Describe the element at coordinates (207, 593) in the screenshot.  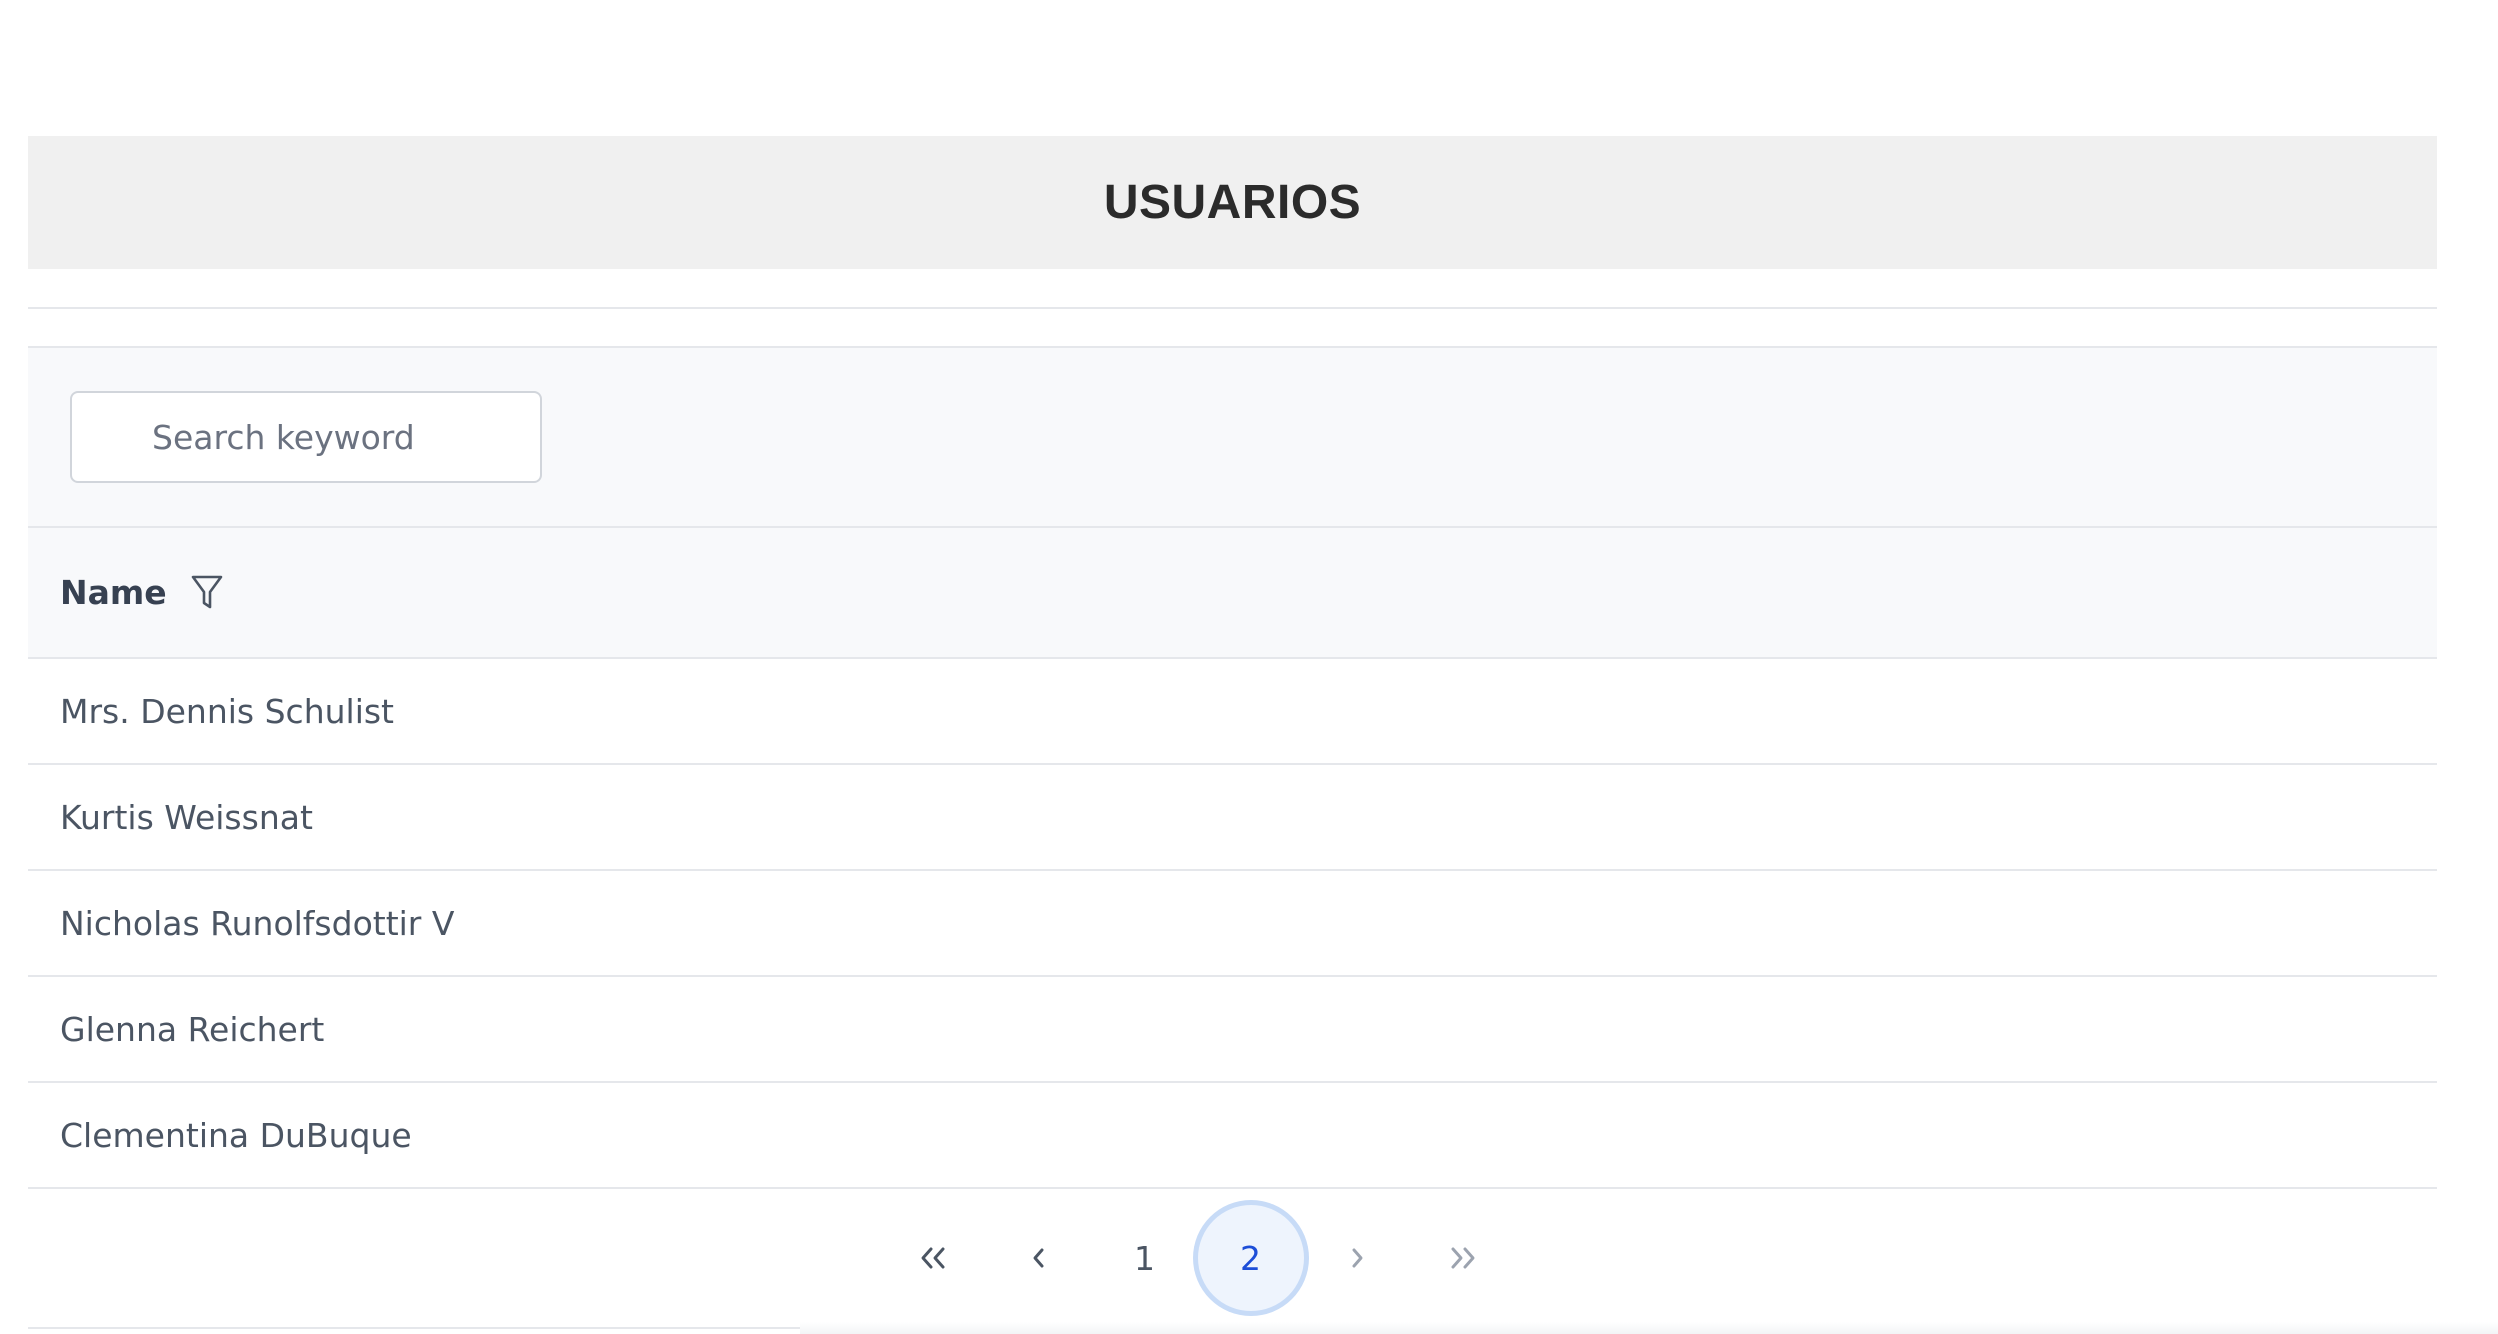
I see `filter-funnel-icon` at that location.